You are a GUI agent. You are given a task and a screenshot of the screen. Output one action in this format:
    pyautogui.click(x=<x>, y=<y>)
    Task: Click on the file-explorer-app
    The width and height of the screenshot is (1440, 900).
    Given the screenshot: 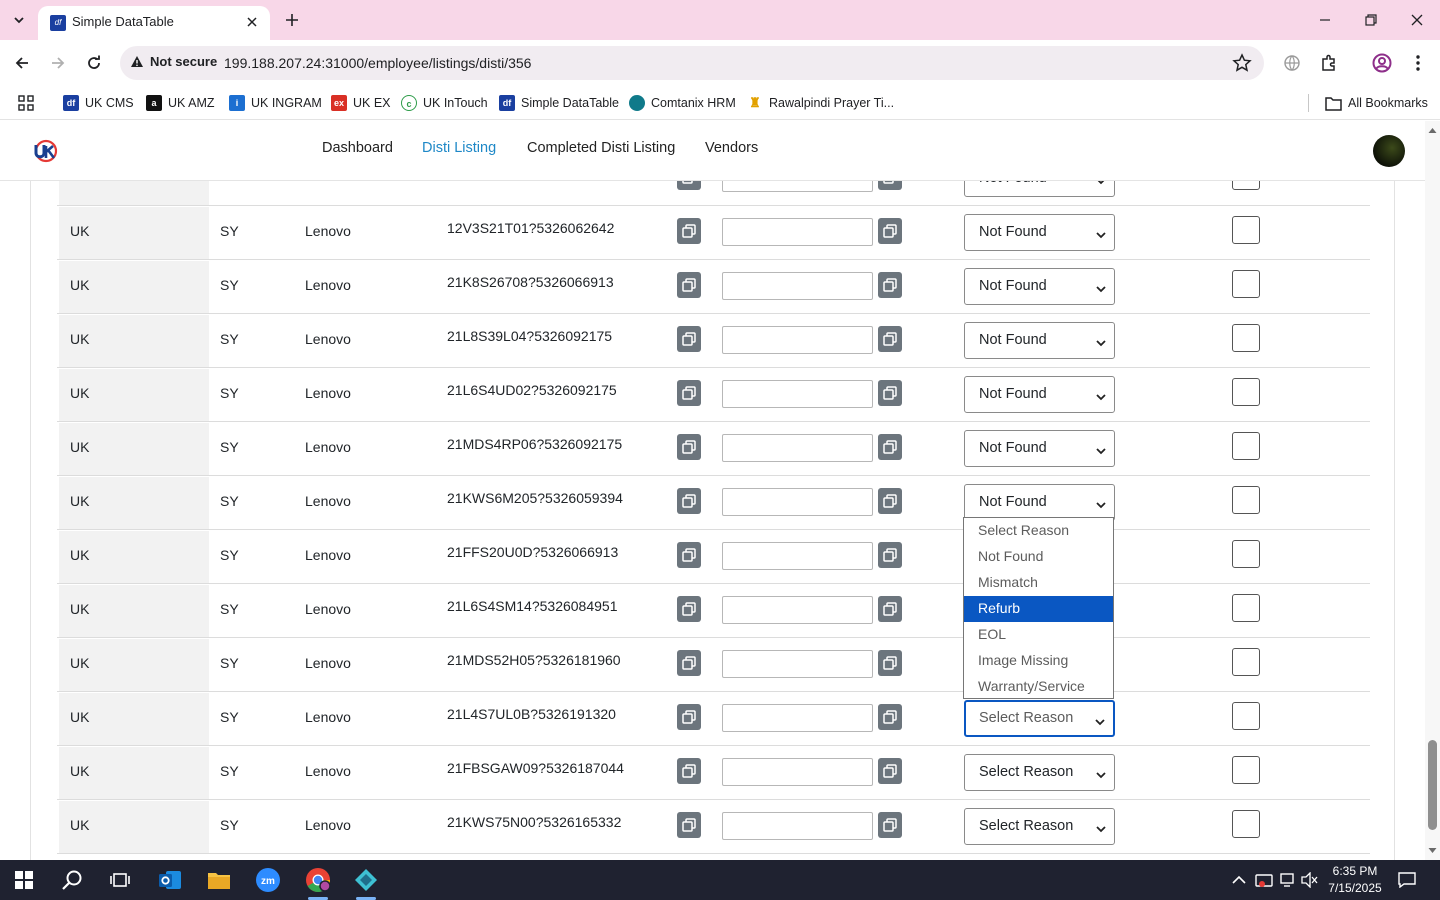 What is the action you would take?
    pyautogui.click(x=219, y=880)
    